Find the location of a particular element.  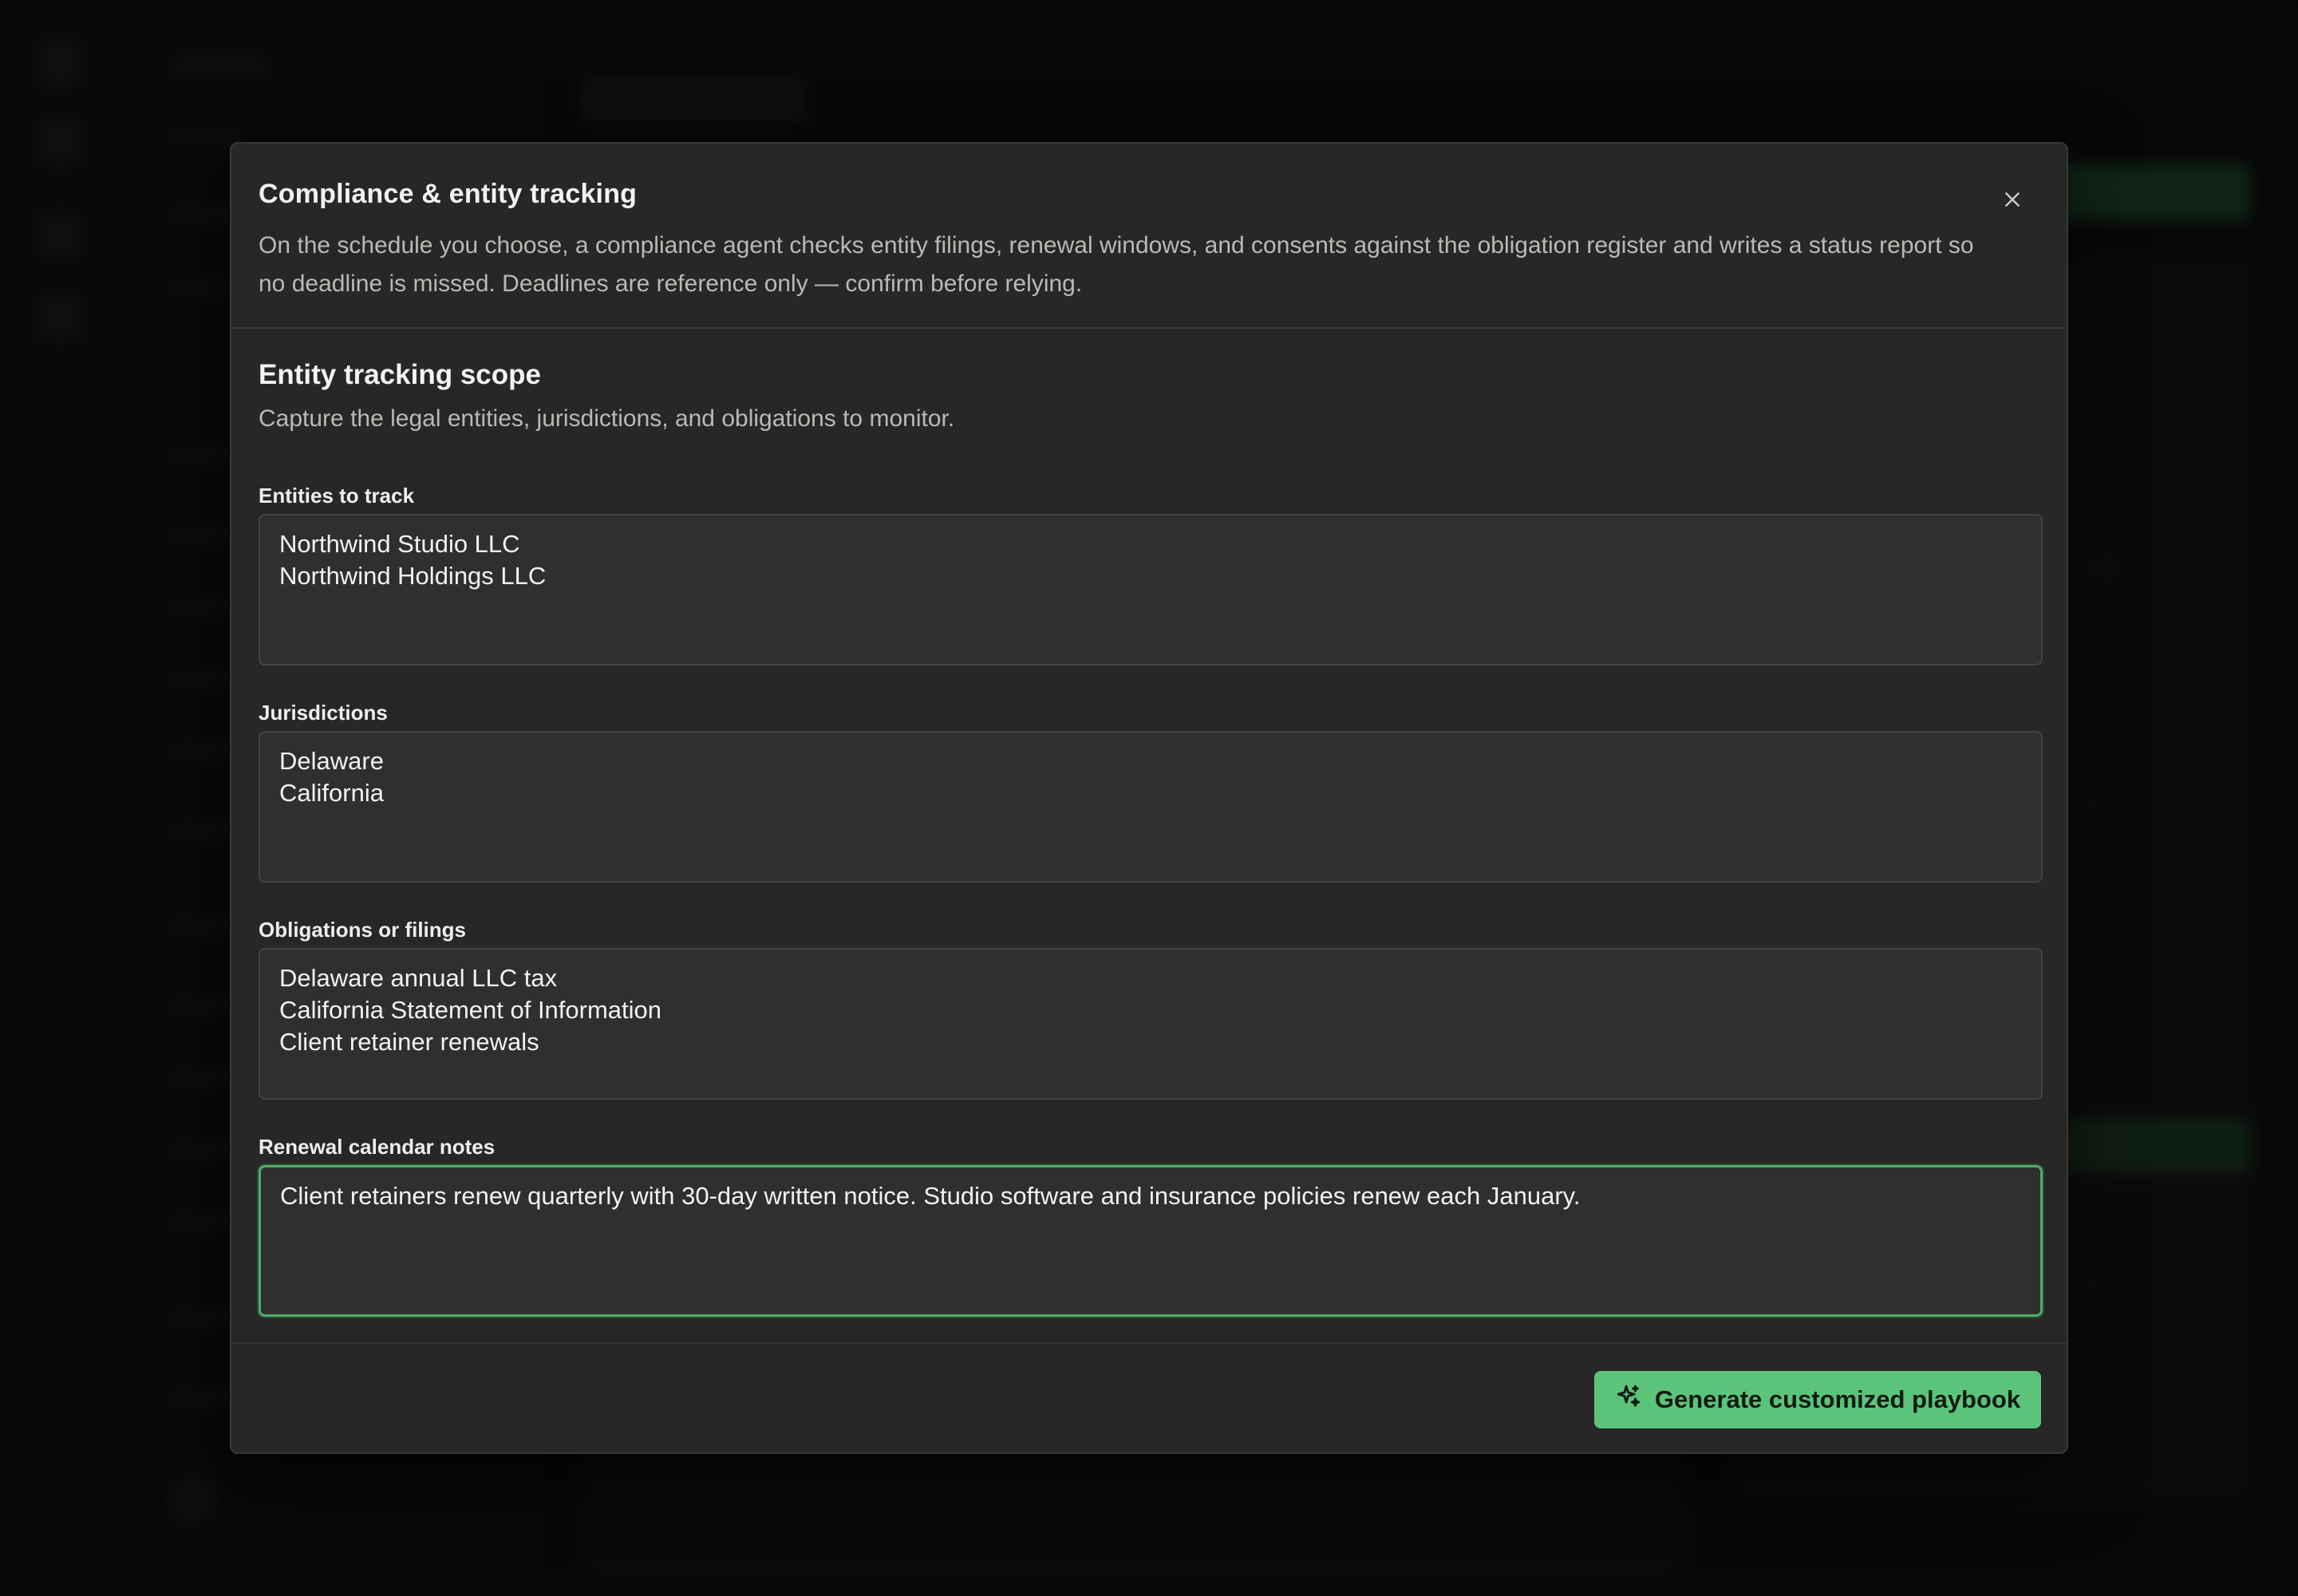

generate-playbook-label: Generate customized playbook is located at coordinates (1837, 1399).